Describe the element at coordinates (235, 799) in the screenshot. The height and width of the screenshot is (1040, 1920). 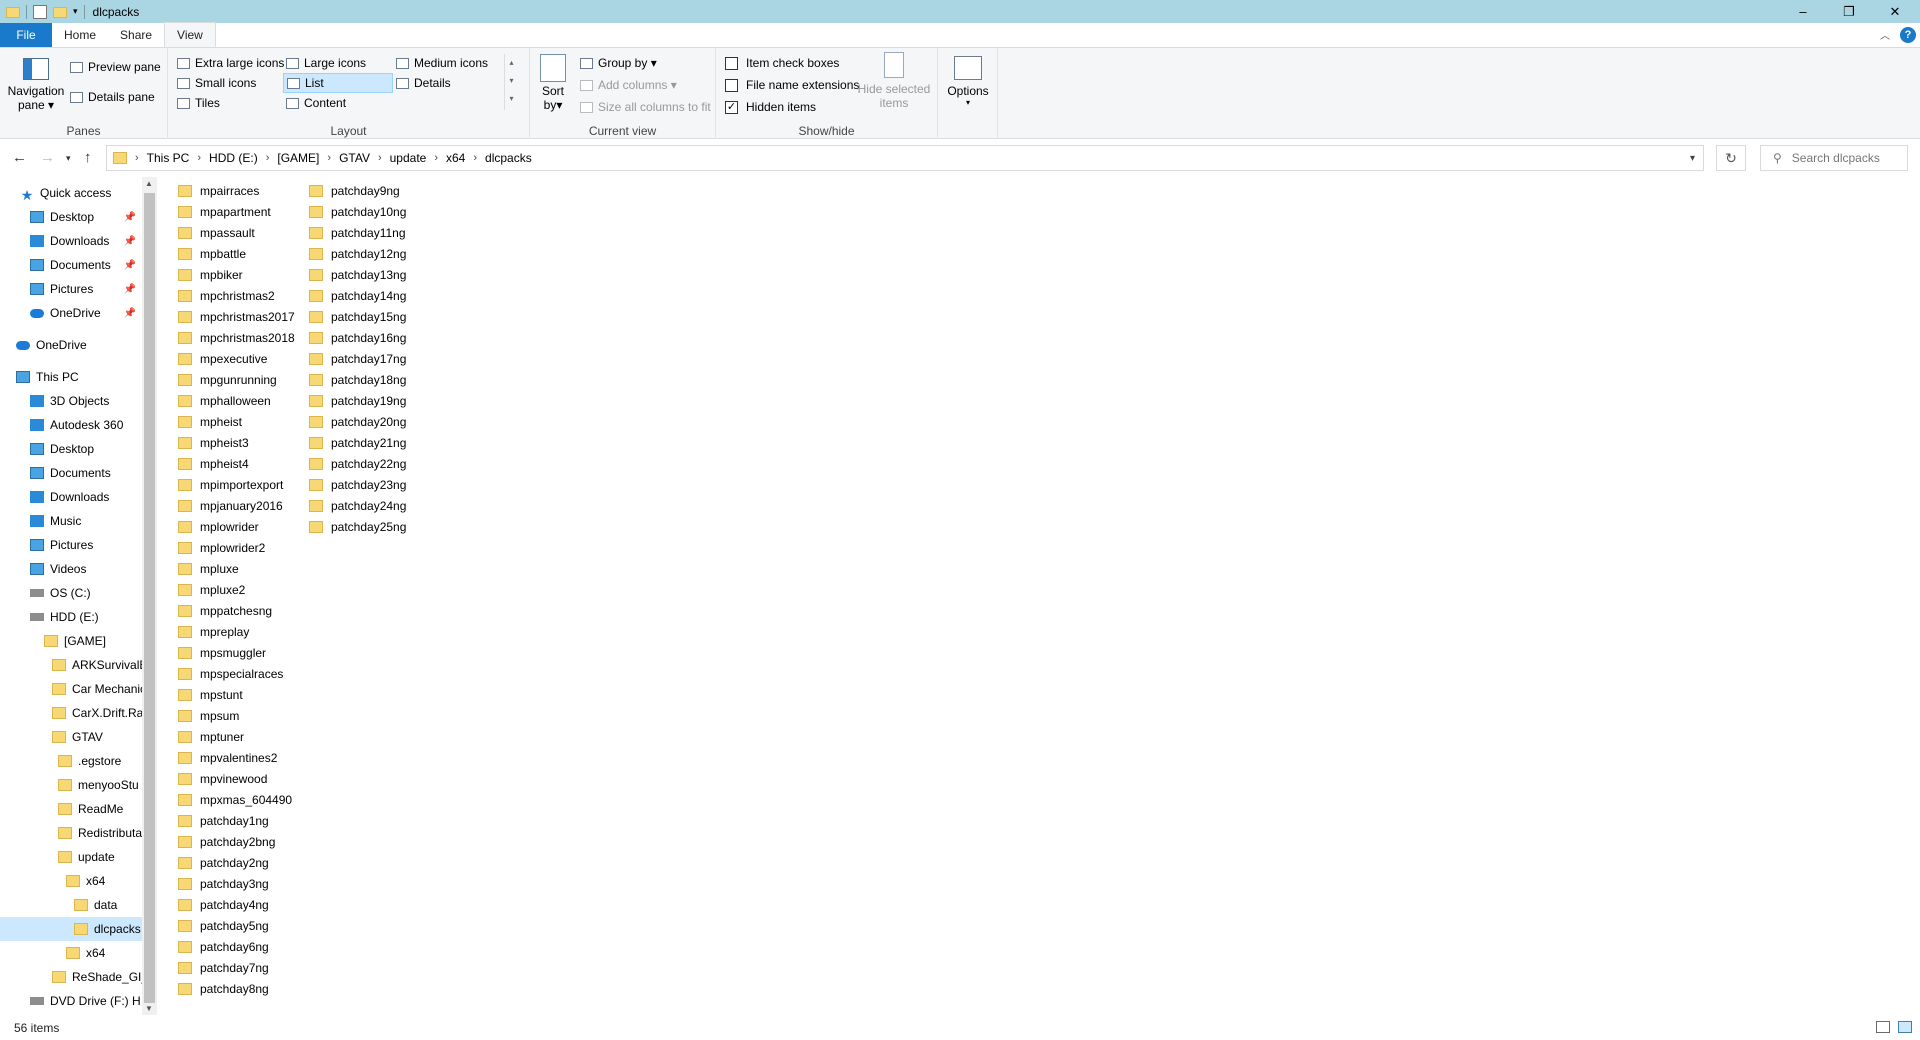
I see `list-item: mpxmas_604490` at that location.